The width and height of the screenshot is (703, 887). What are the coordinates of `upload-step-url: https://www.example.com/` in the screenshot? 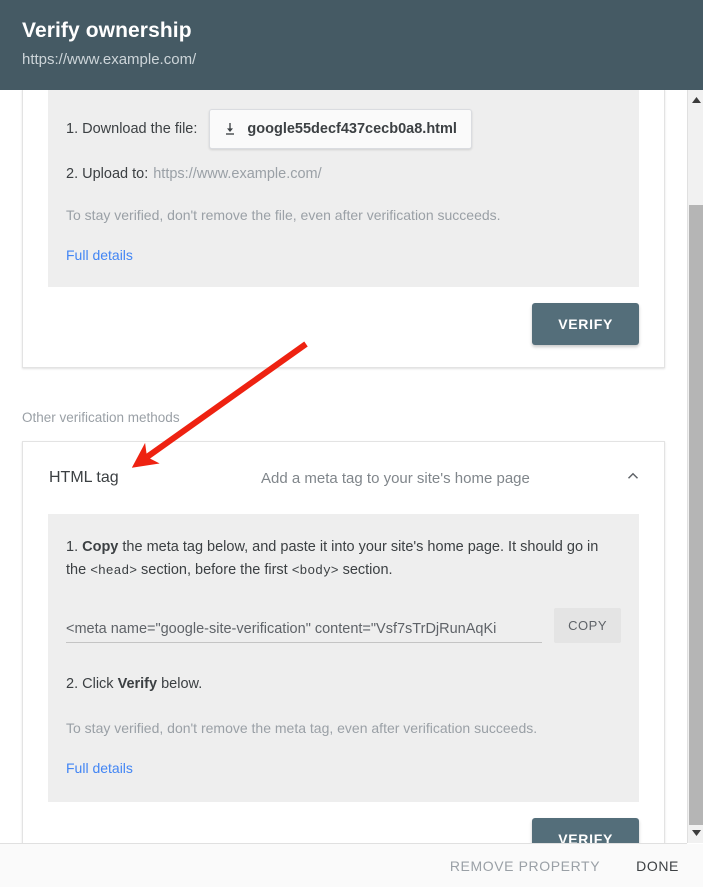 It's located at (237, 174).